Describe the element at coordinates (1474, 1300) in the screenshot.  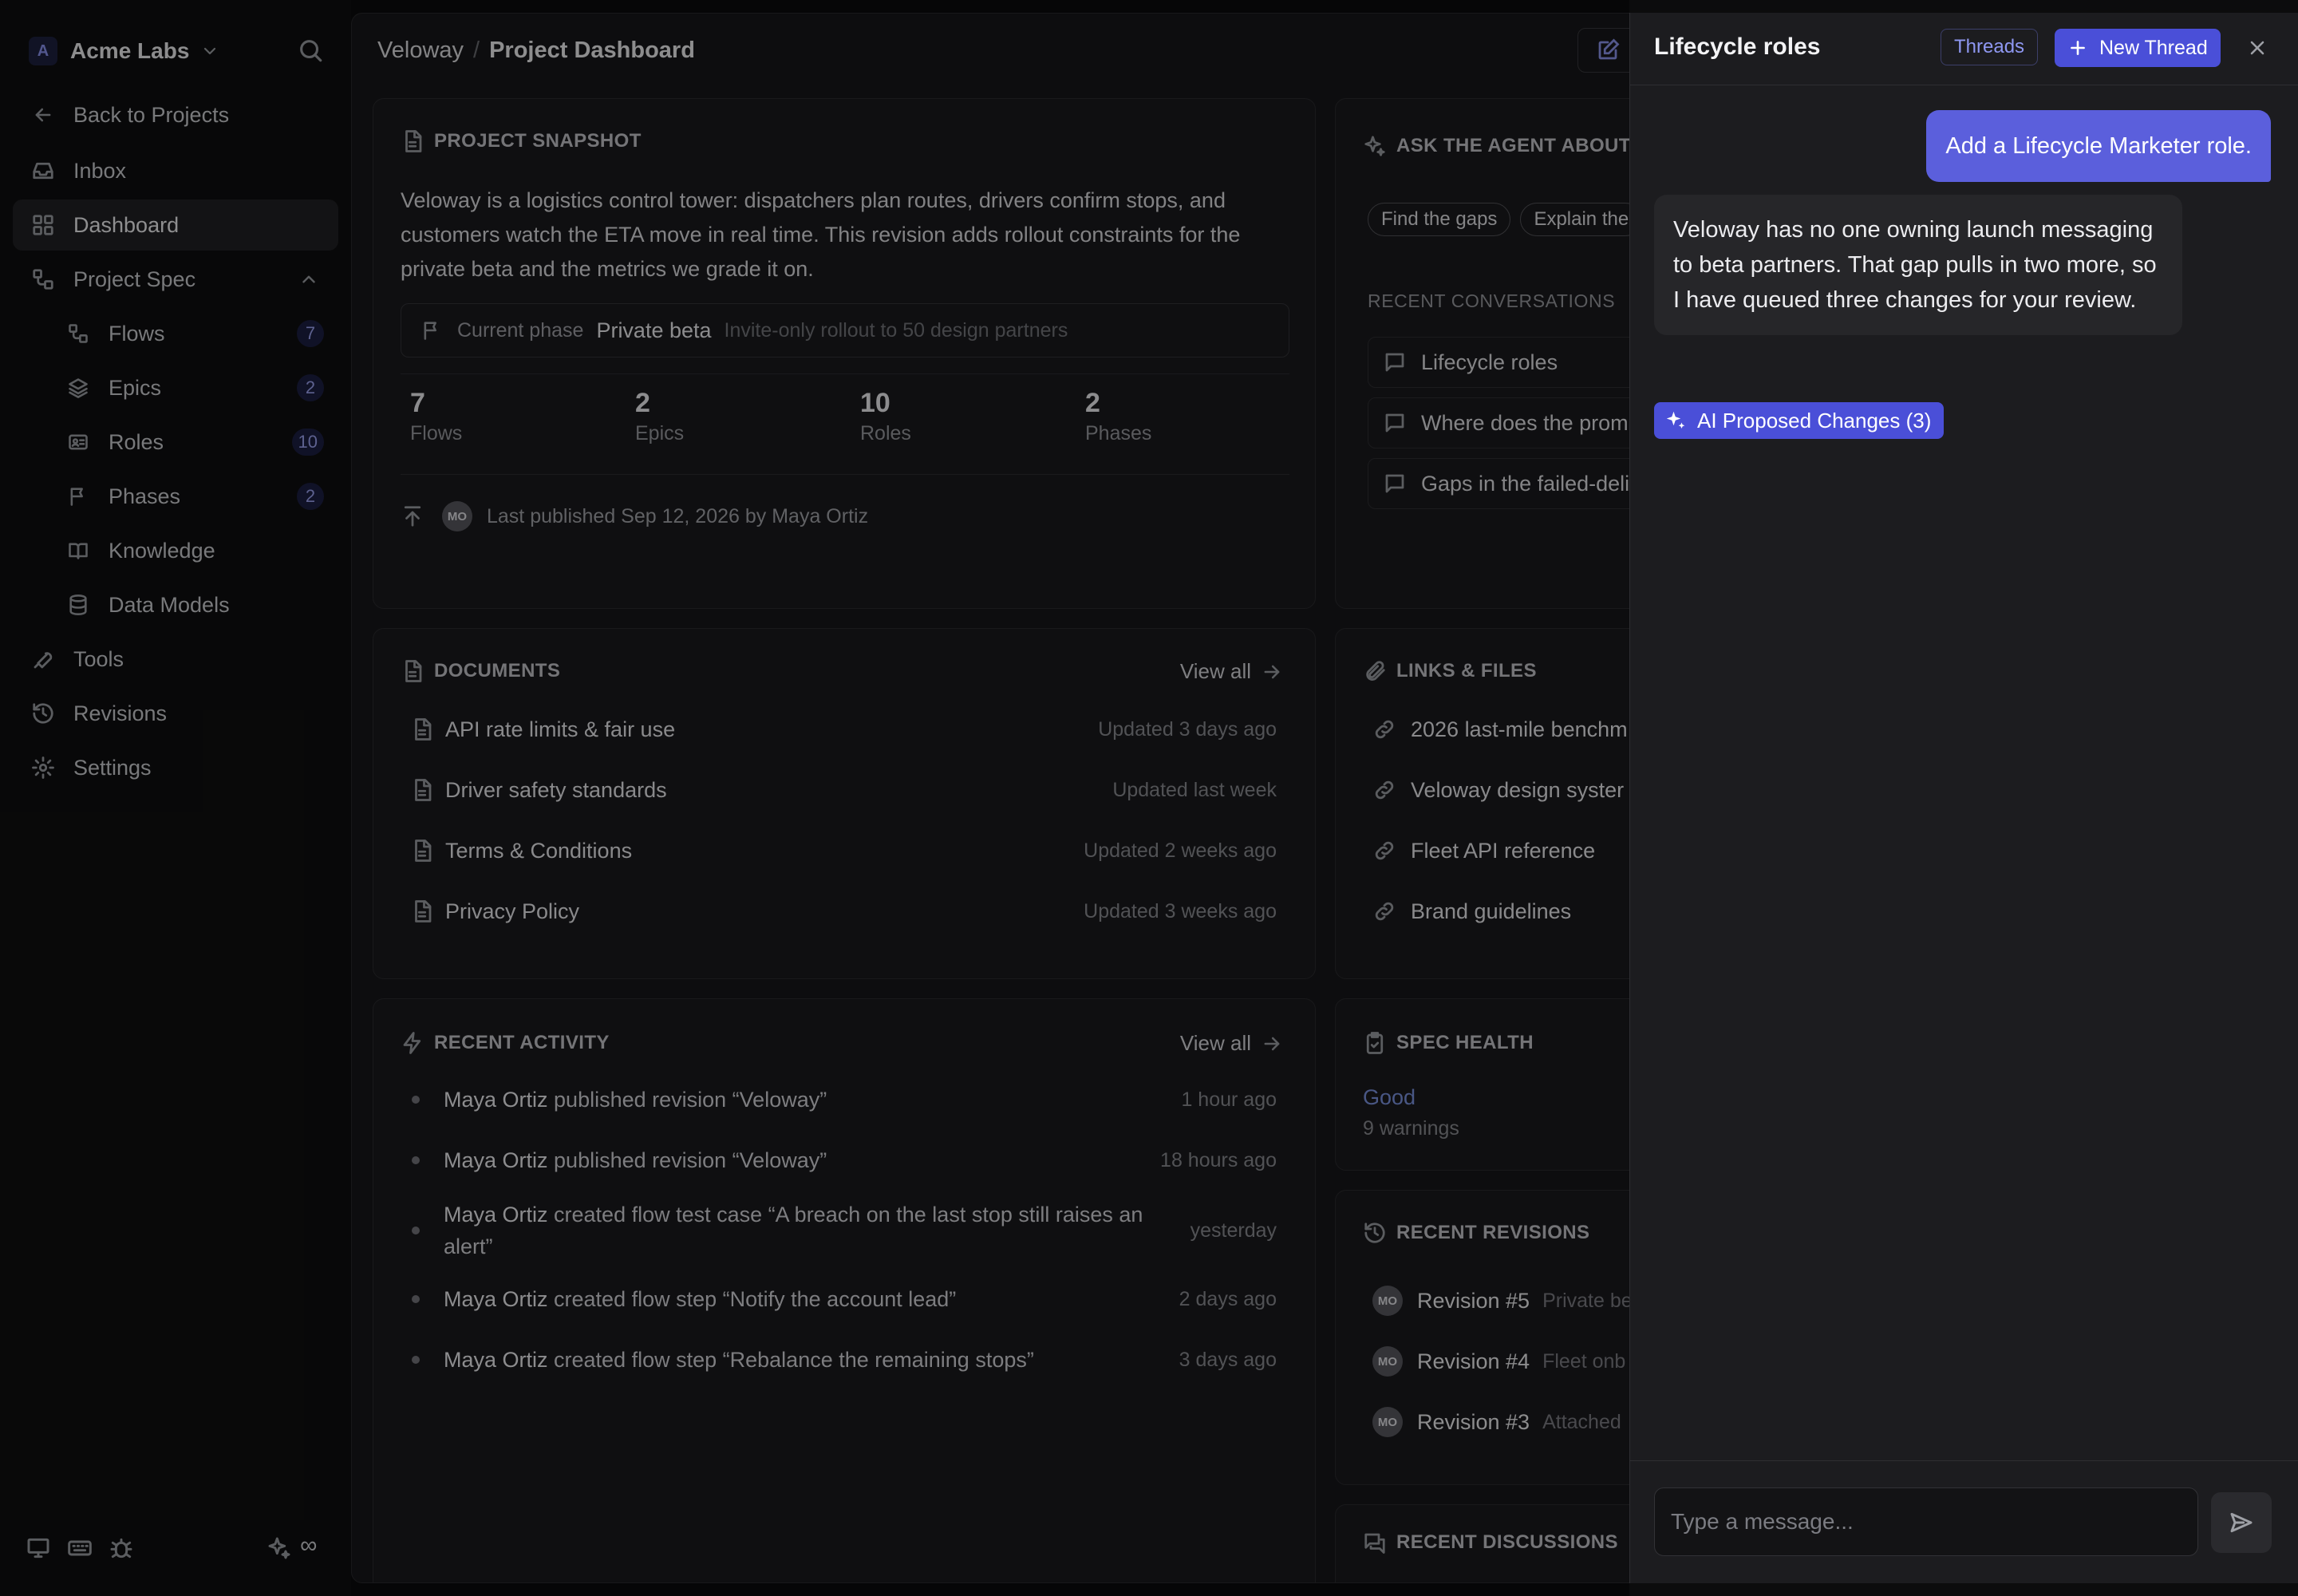
I see `revision-name: Revision #5` at that location.